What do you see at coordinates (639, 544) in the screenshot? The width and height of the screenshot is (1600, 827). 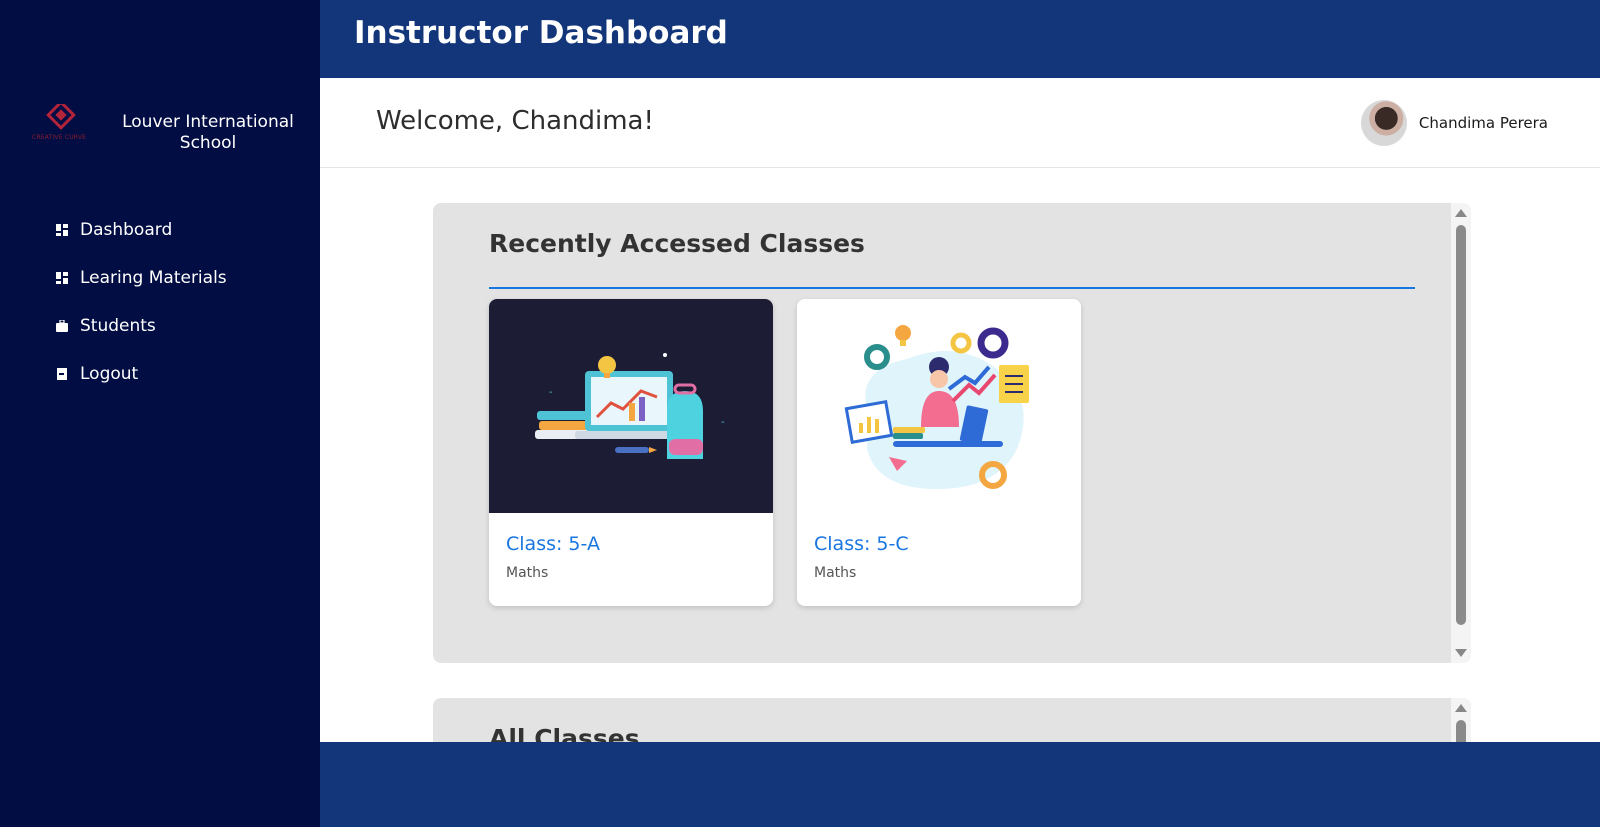 I see `class-card-title: Class: 5-A` at bounding box center [639, 544].